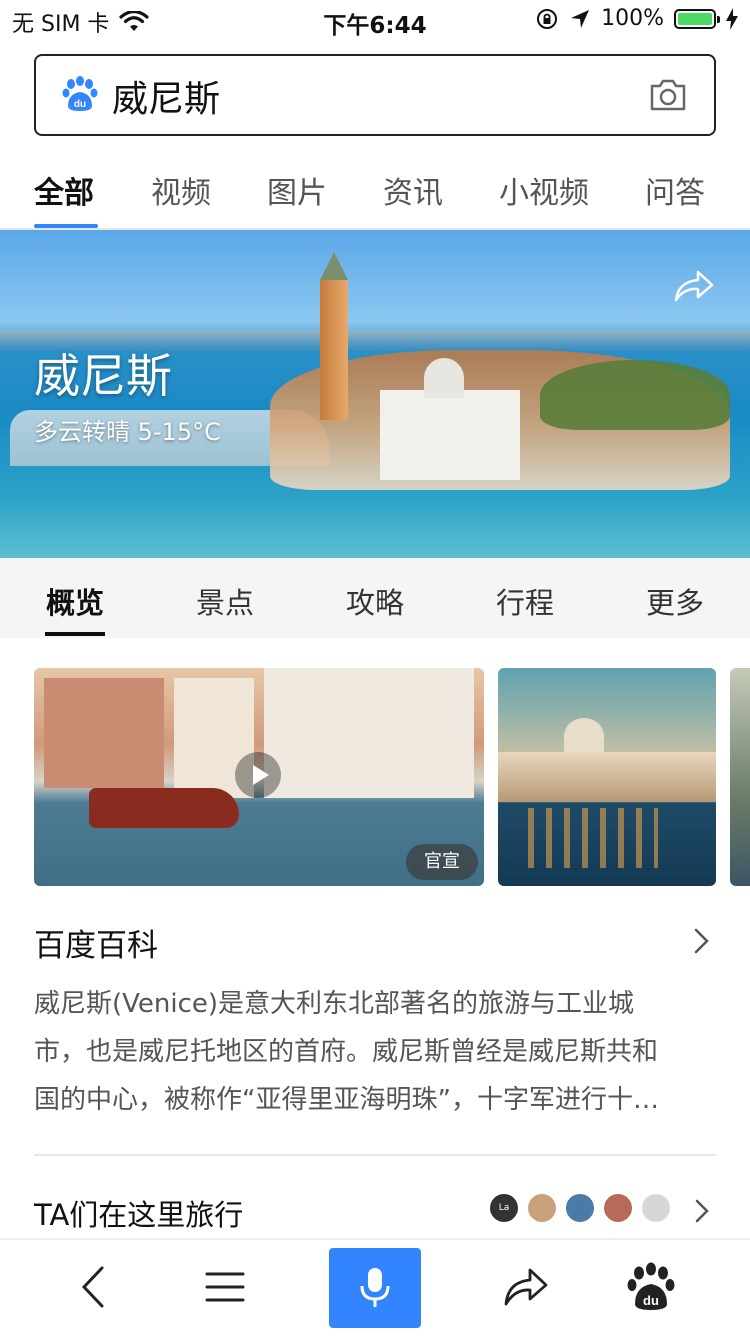  Describe the element at coordinates (138, 1213) in the screenshot. I see `travel-title: TA们在这里旅行` at that location.